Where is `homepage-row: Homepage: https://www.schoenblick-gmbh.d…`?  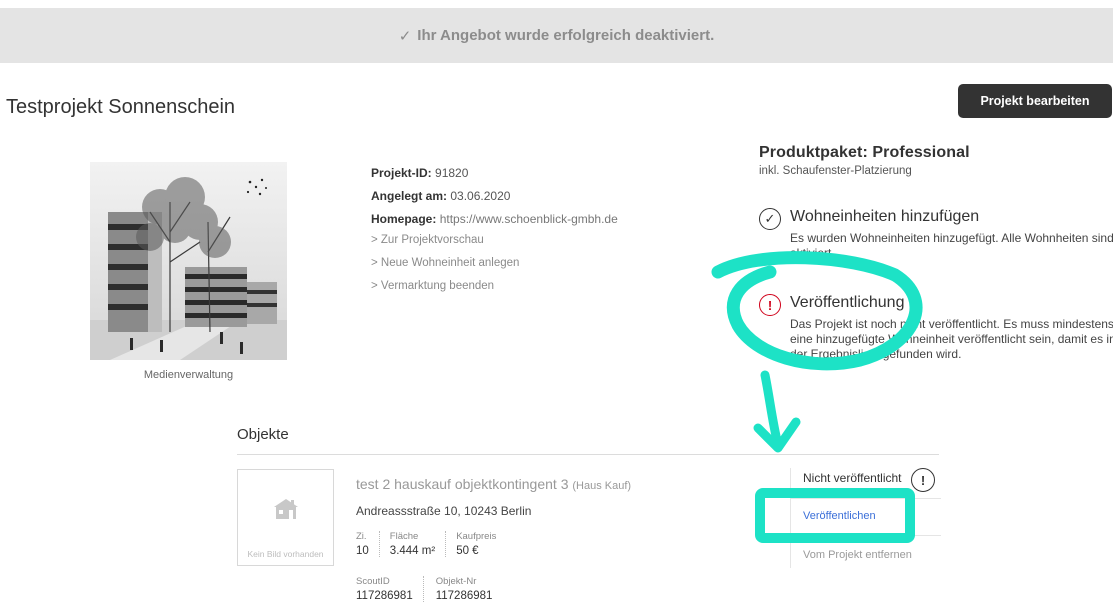 homepage-row: Homepage: https://www.schoenblick-gmbh.d… is located at coordinates (494, 222).